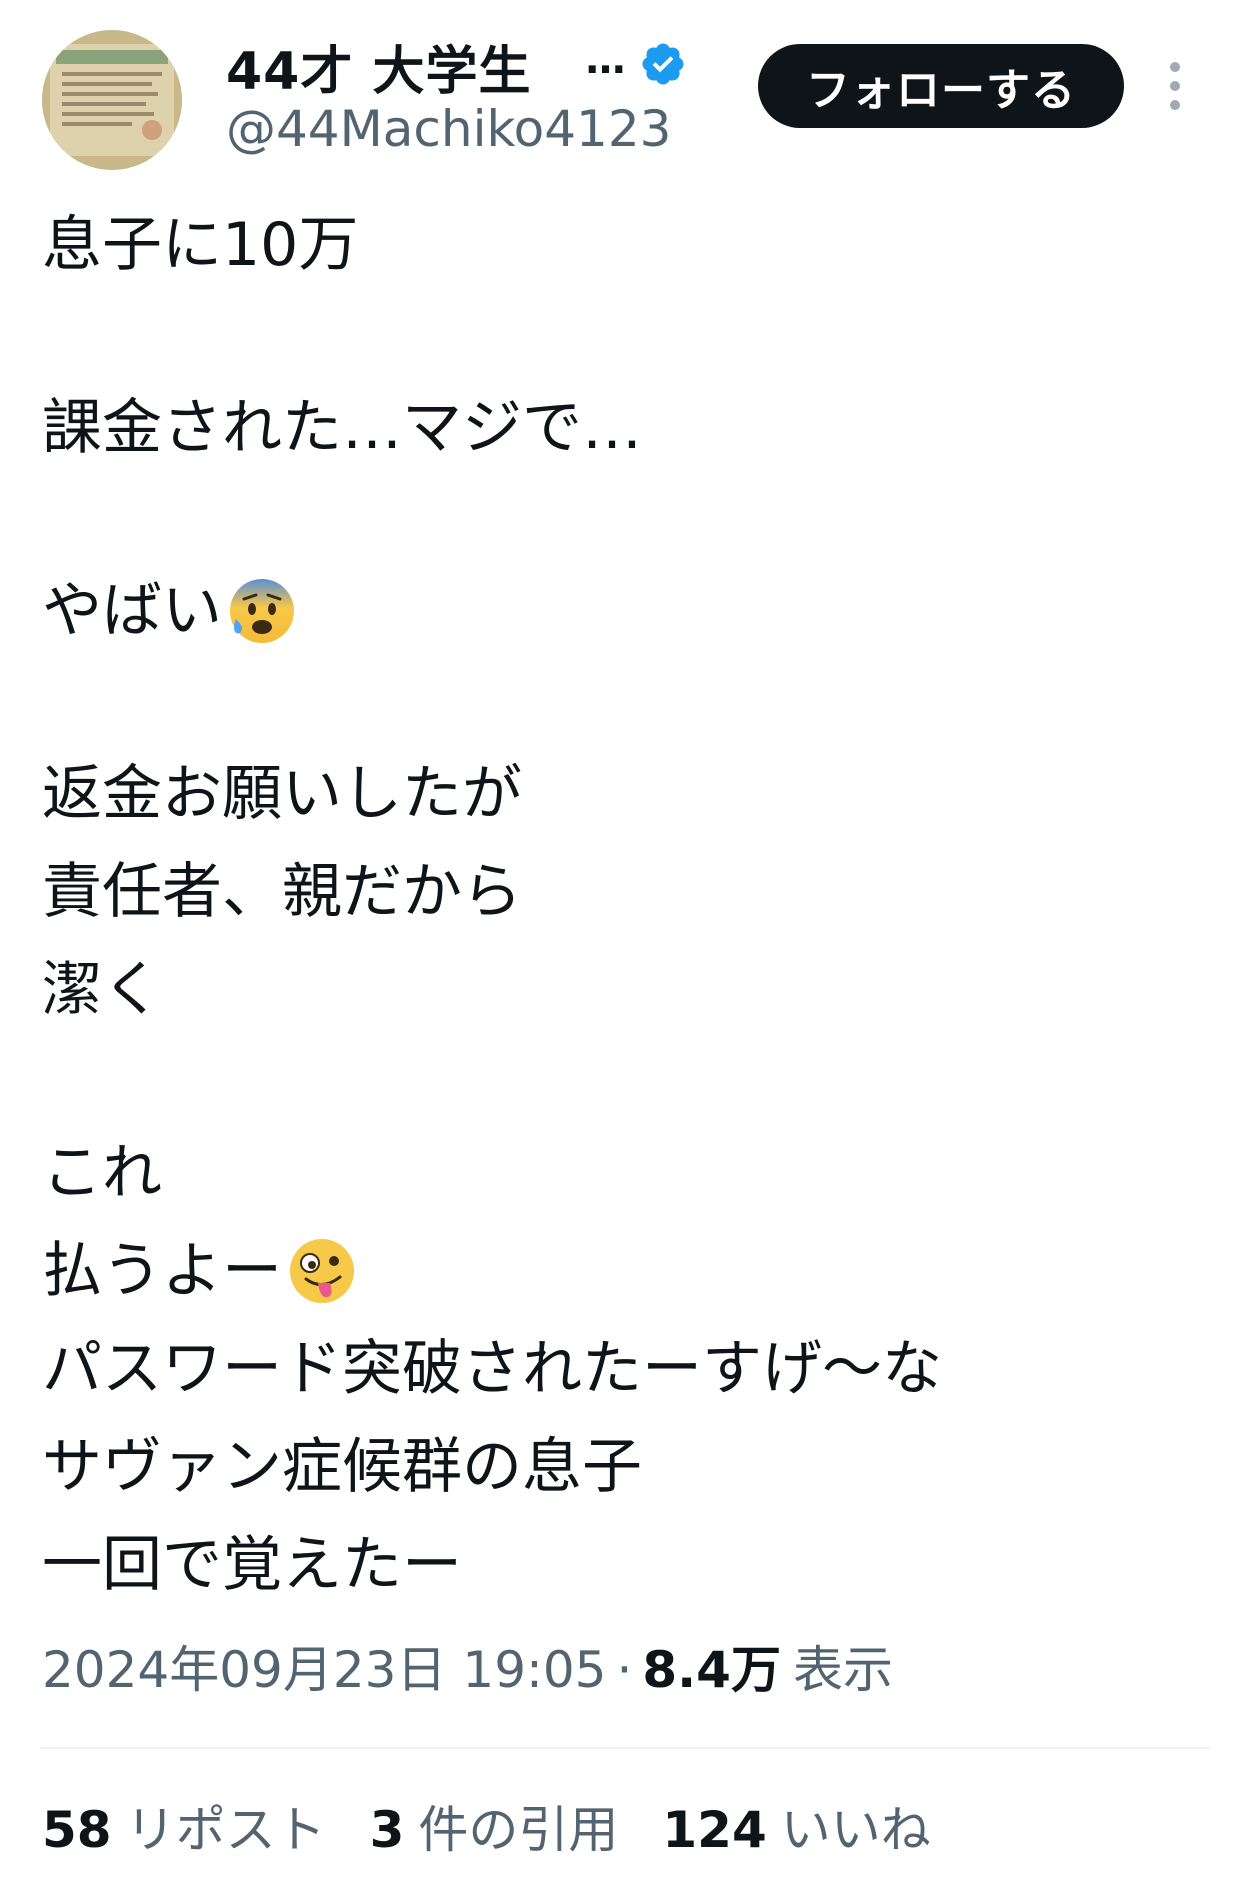 Image resolution: width=1239 pixels, height=1879 pixels. Describe the element at coordinates (448, 129) in the screenshot. I see `user-handle: @44Machiko4123` at that location.